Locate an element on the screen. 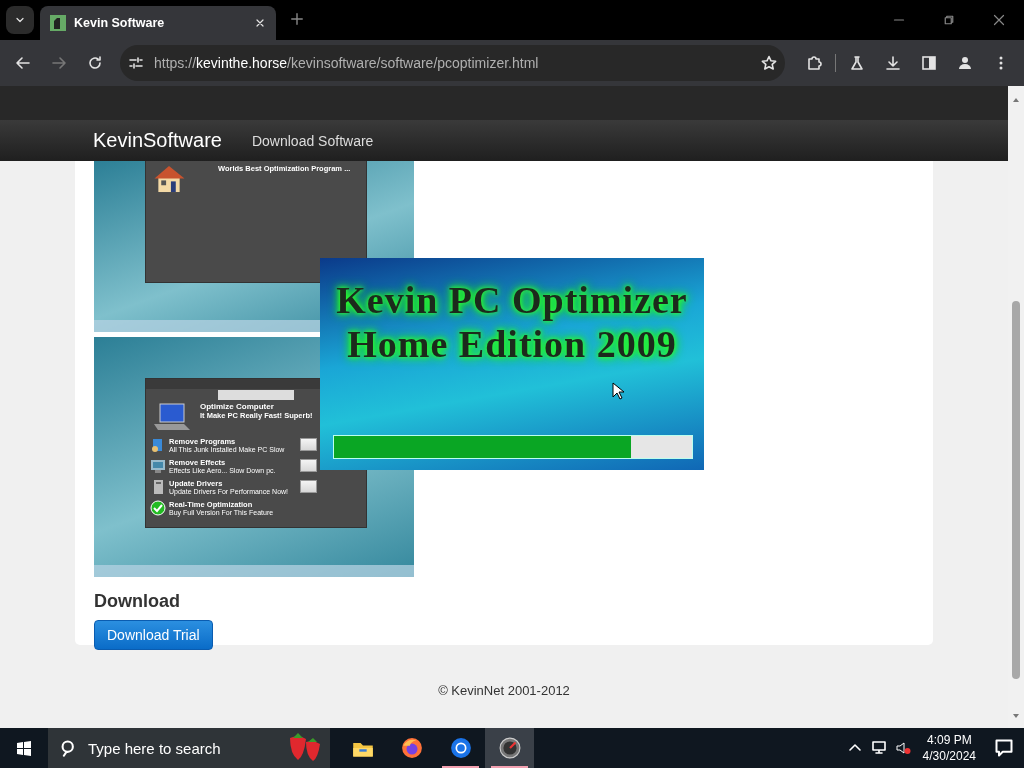 The image size is (1024, 768). search-placeholder: Type here to search is located at coordinates (154, 748).